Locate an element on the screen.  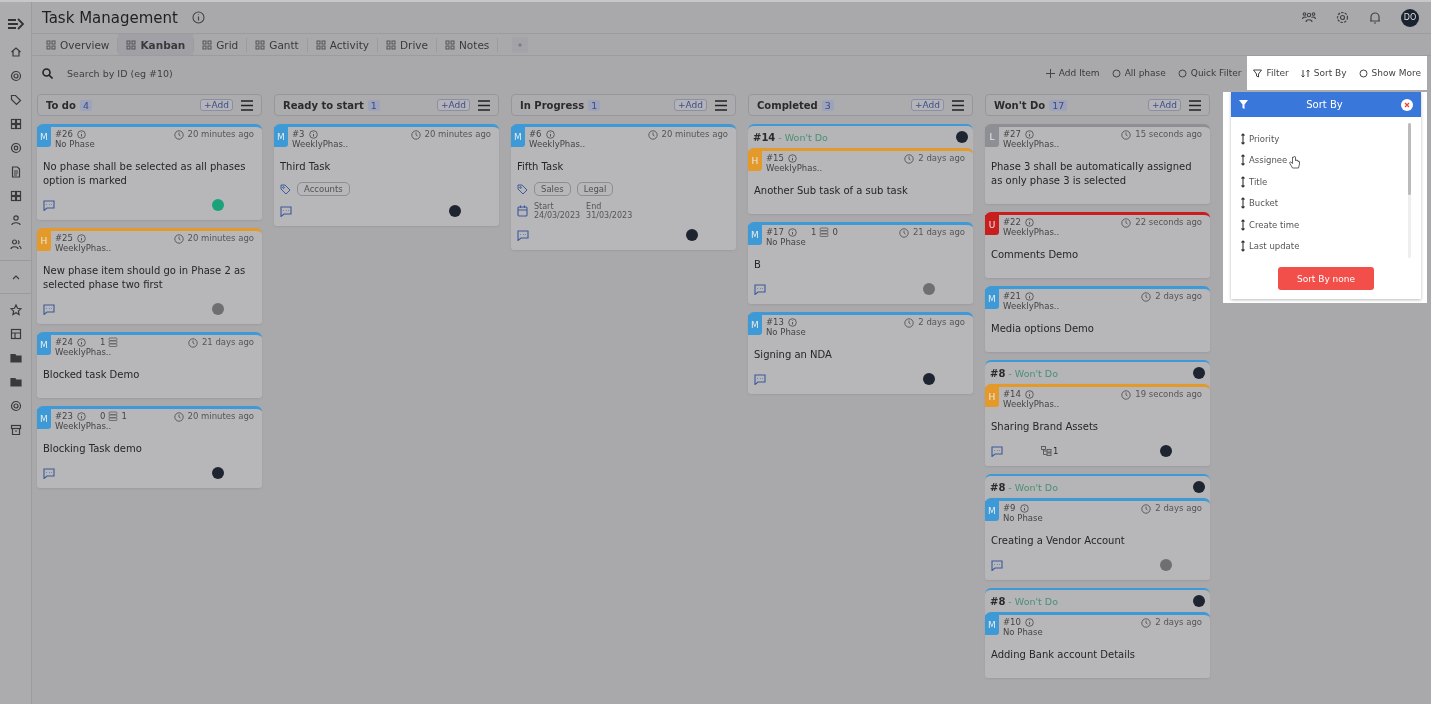
toolbar-button: Filter is located at coordinates (1271, 73).